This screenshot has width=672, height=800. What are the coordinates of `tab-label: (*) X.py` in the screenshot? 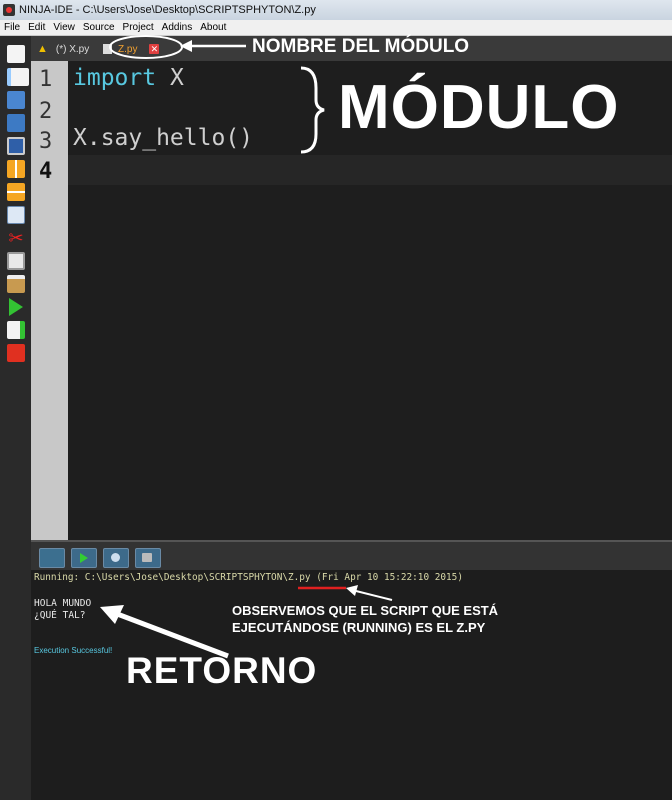 It's located at (72, 49).